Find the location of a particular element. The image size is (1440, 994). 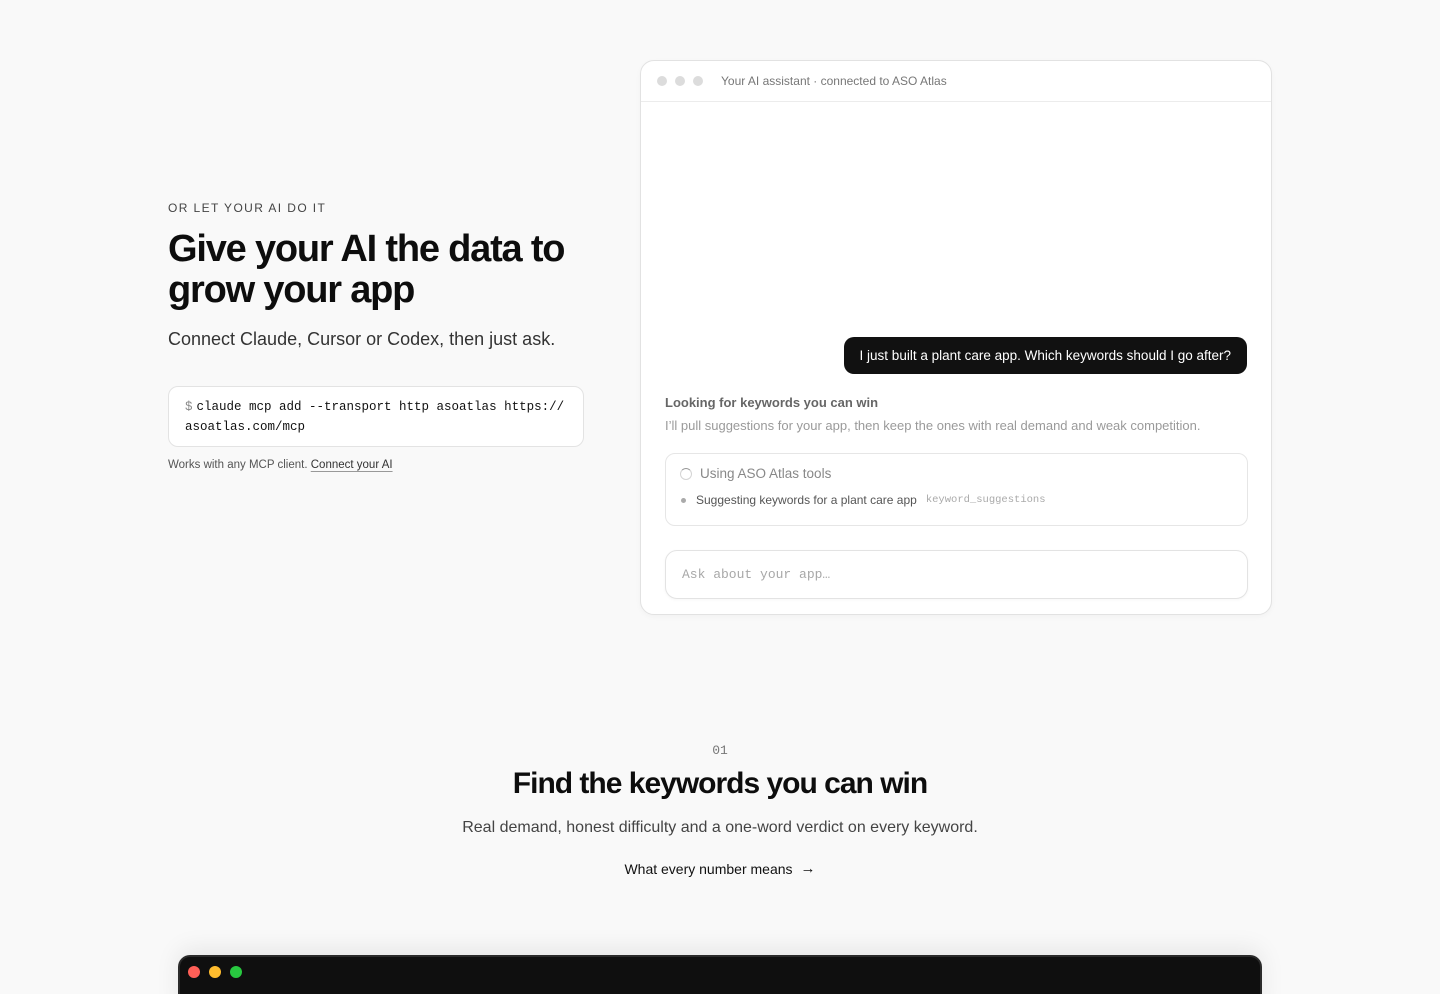

eyebrow-label: OR LET YOUR AI DO IT is located at coordinates (247, 208).